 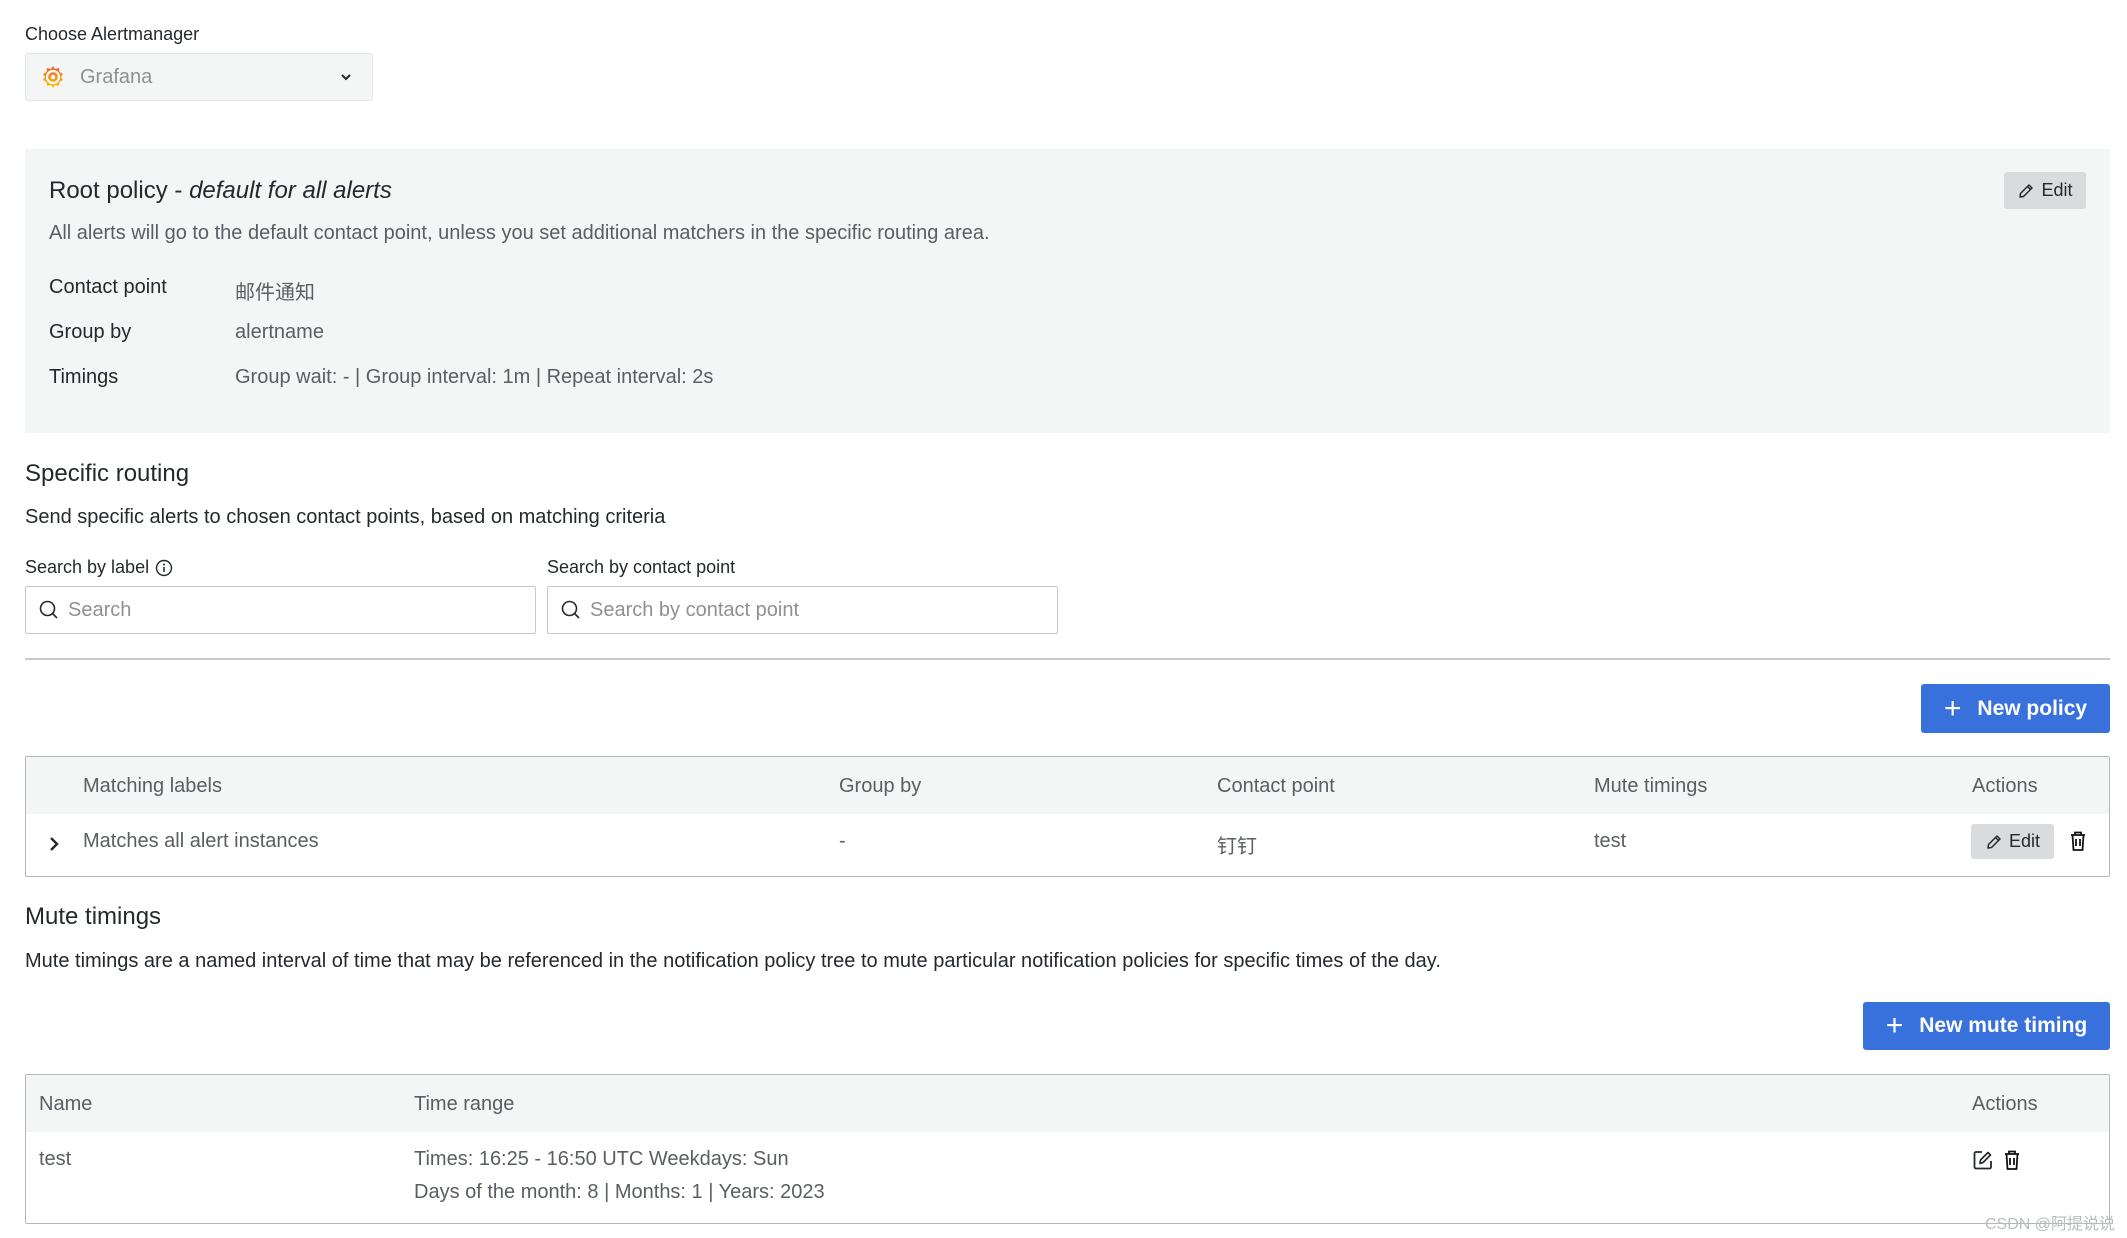 What do you see at coordinates (880, 786) in the screenshot?
I see `column-header-group-by: Group by` at bounding box center [880, 786].